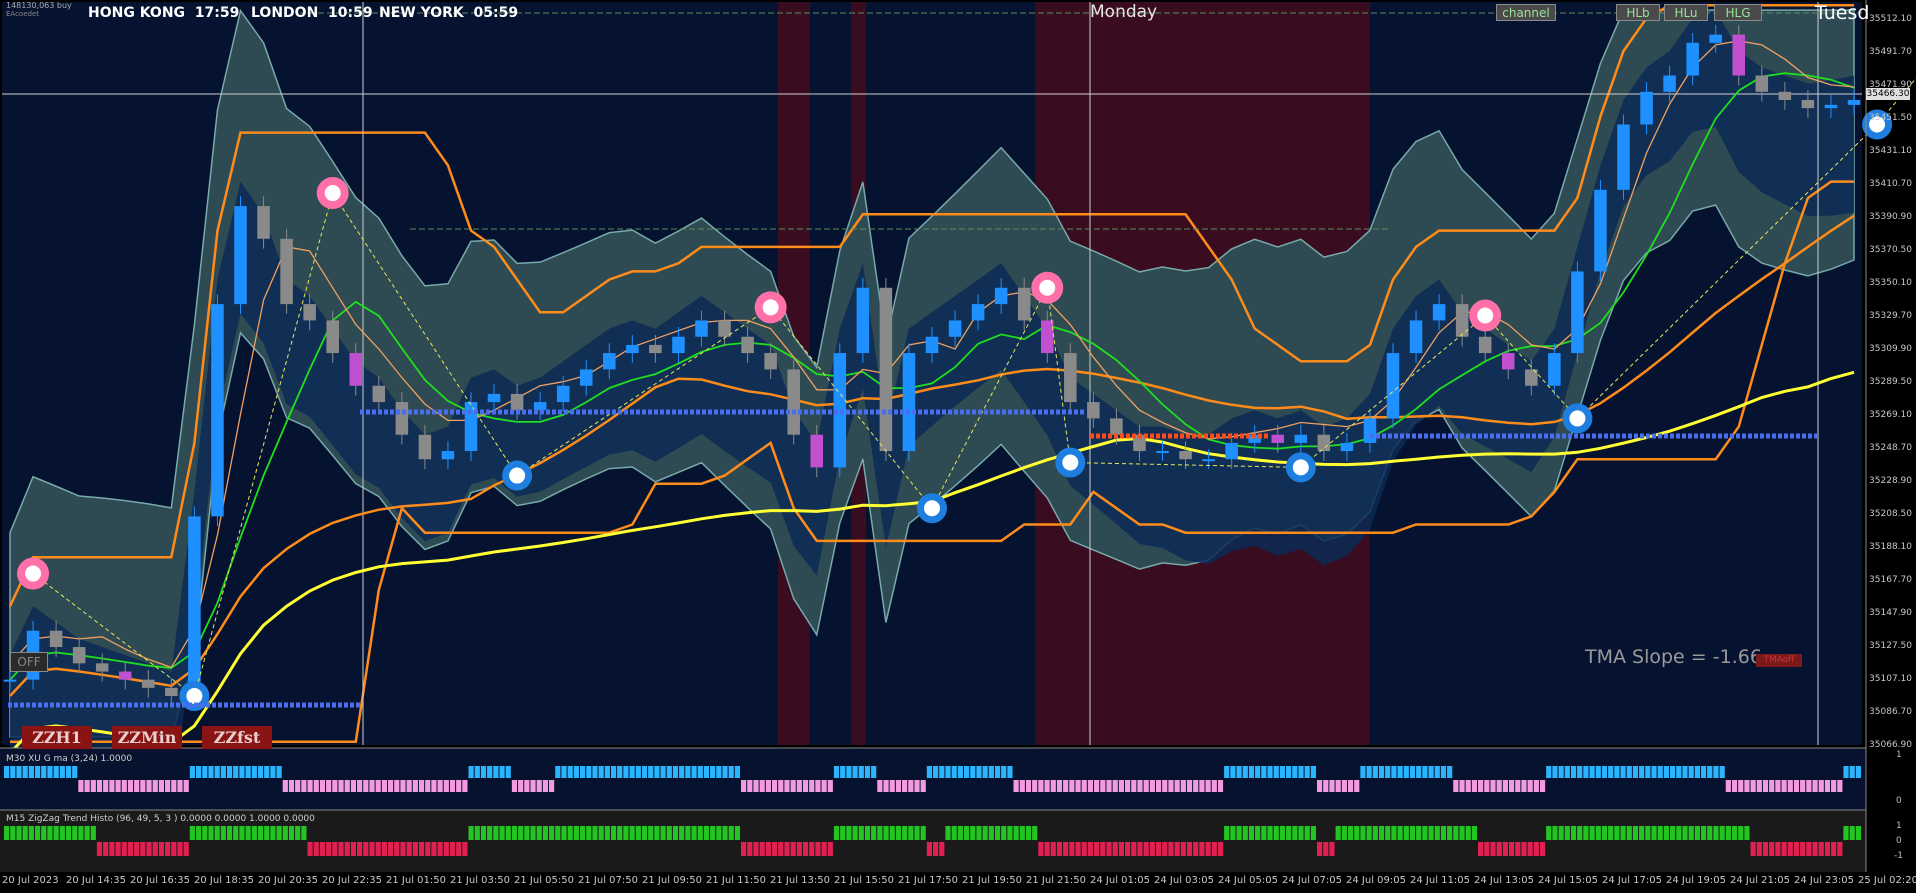 The height and width of the screenshot is (893, 1916). Describe the element at coordinates (1440, 880) in the screenshot. I see `time-tick-label: 24 Jul 11:05` at that location.